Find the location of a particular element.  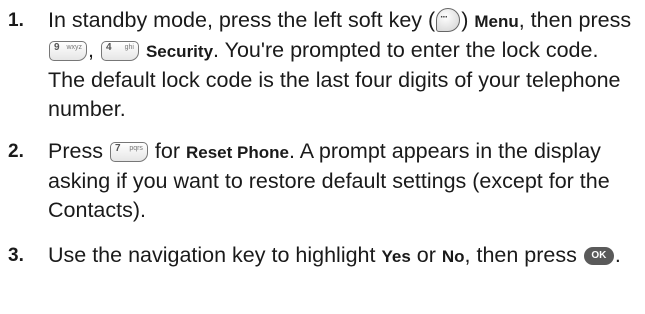

no-label: No is located at coordinates (453, 256).